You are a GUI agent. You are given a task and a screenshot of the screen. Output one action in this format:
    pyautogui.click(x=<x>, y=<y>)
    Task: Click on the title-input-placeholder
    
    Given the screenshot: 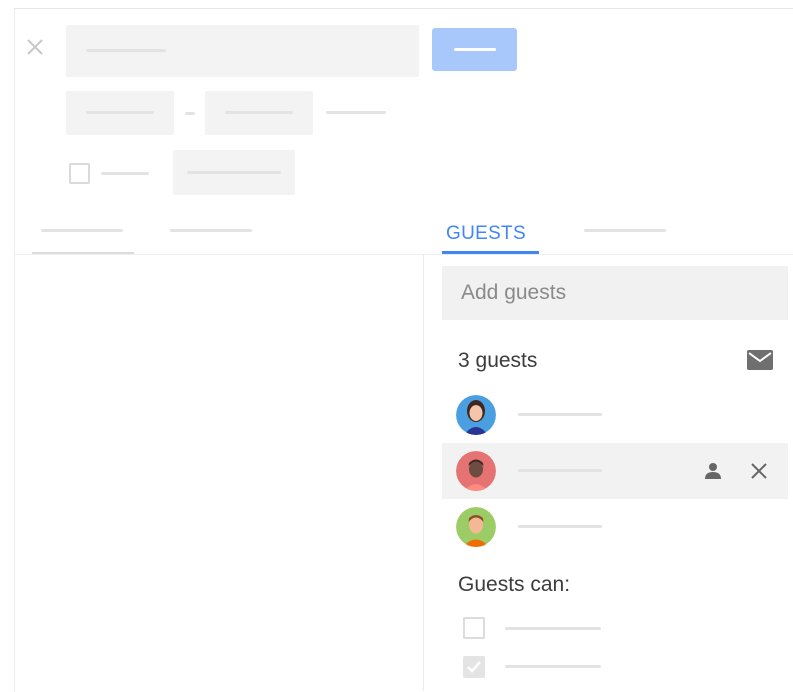 What is the action you would take?
    pyautogui.click(x=242, y=51)
    